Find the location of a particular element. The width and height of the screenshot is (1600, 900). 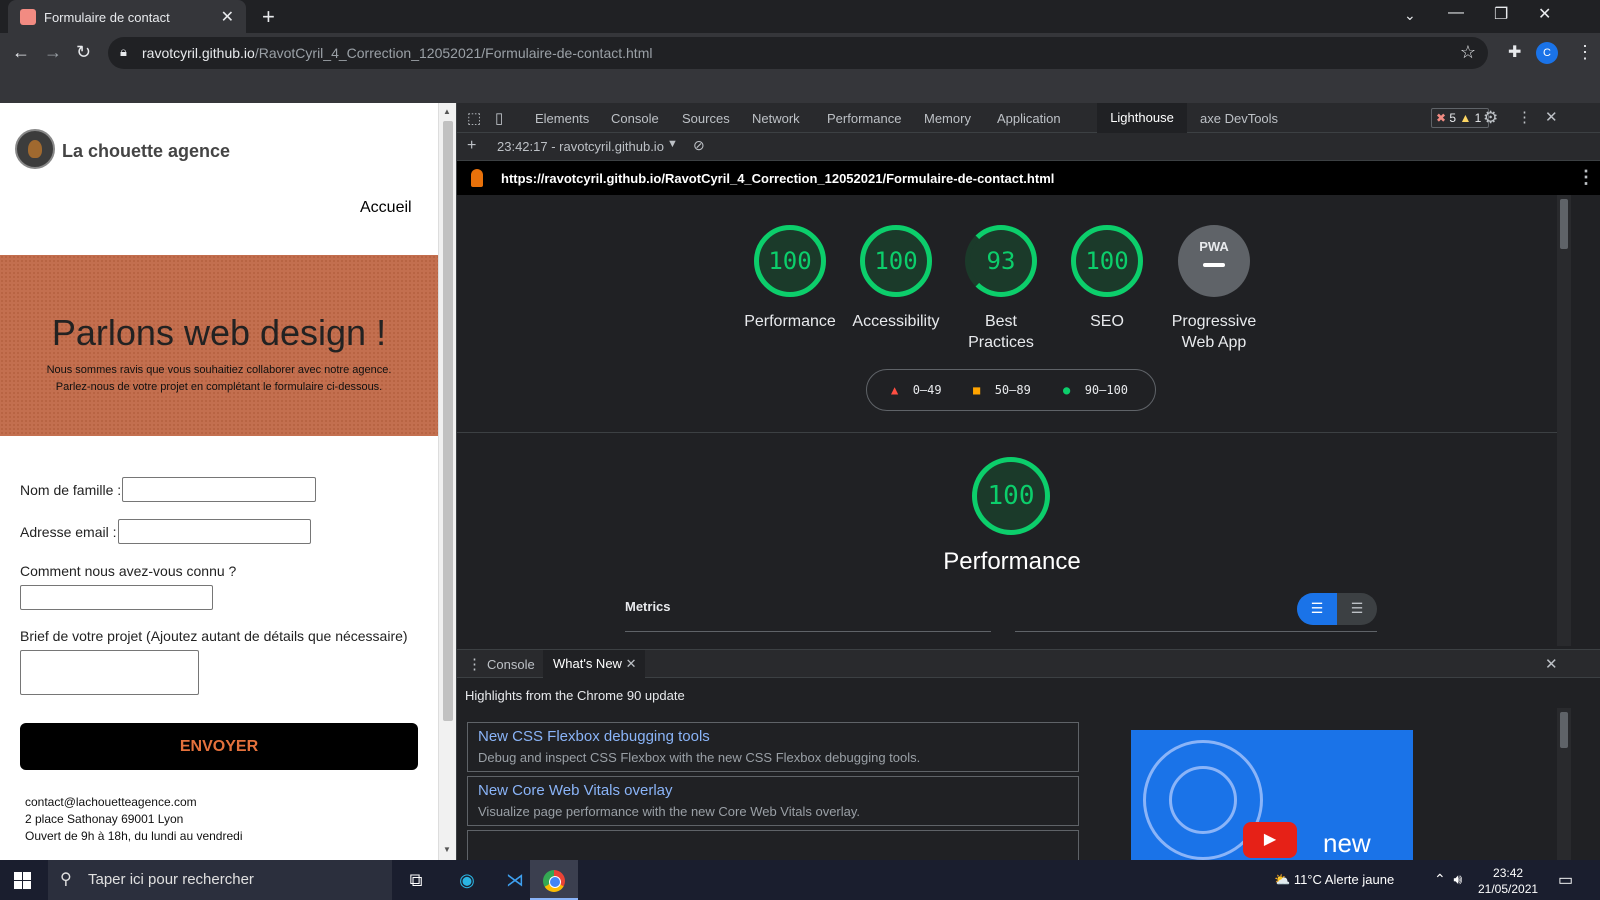

reload-icon: ↻ is located at coordinates (83, 52).